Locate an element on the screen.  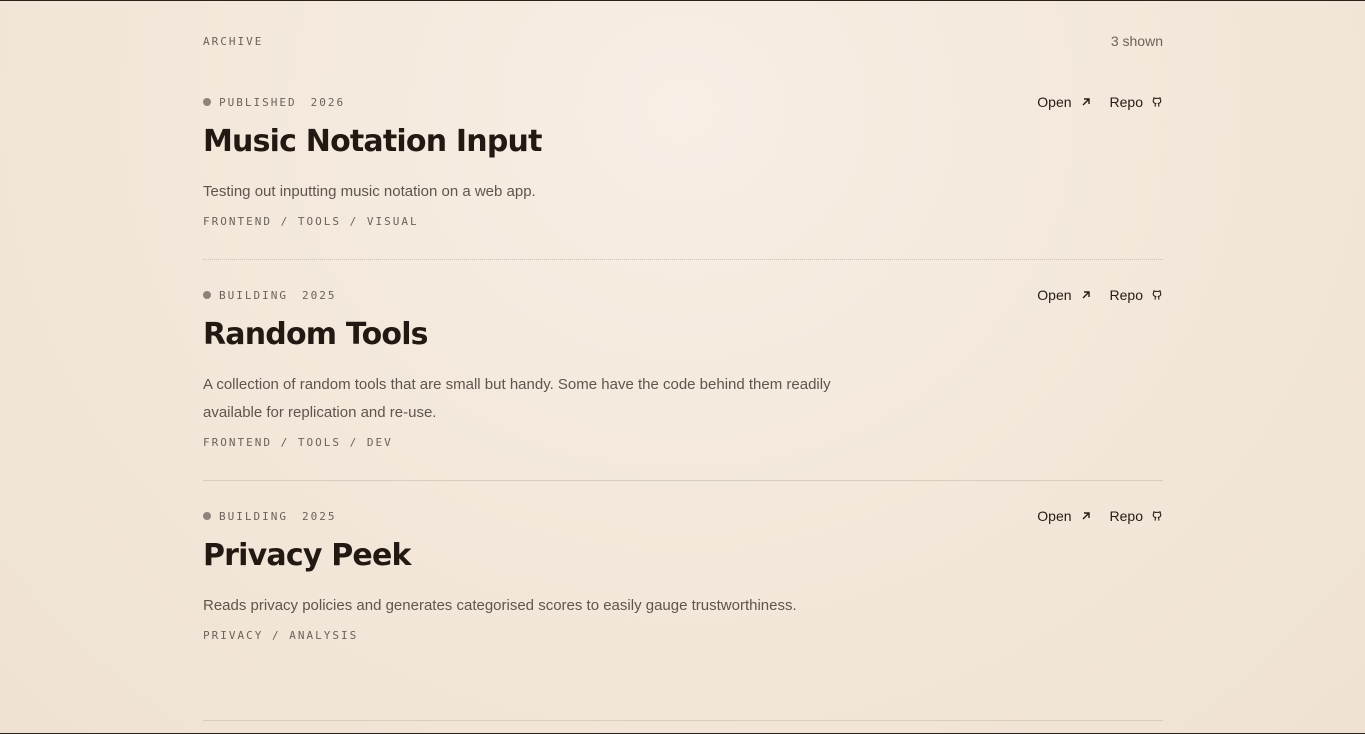
project-tags: FRONTEND / TOOLS / DEV is located at coordinates (298, 442).